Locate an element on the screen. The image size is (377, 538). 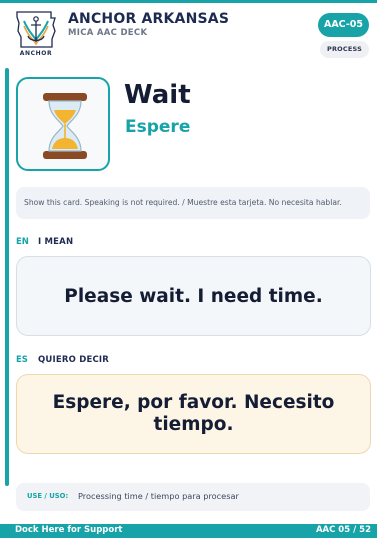
card-symbol-tile is located at coordinates (63, 124).